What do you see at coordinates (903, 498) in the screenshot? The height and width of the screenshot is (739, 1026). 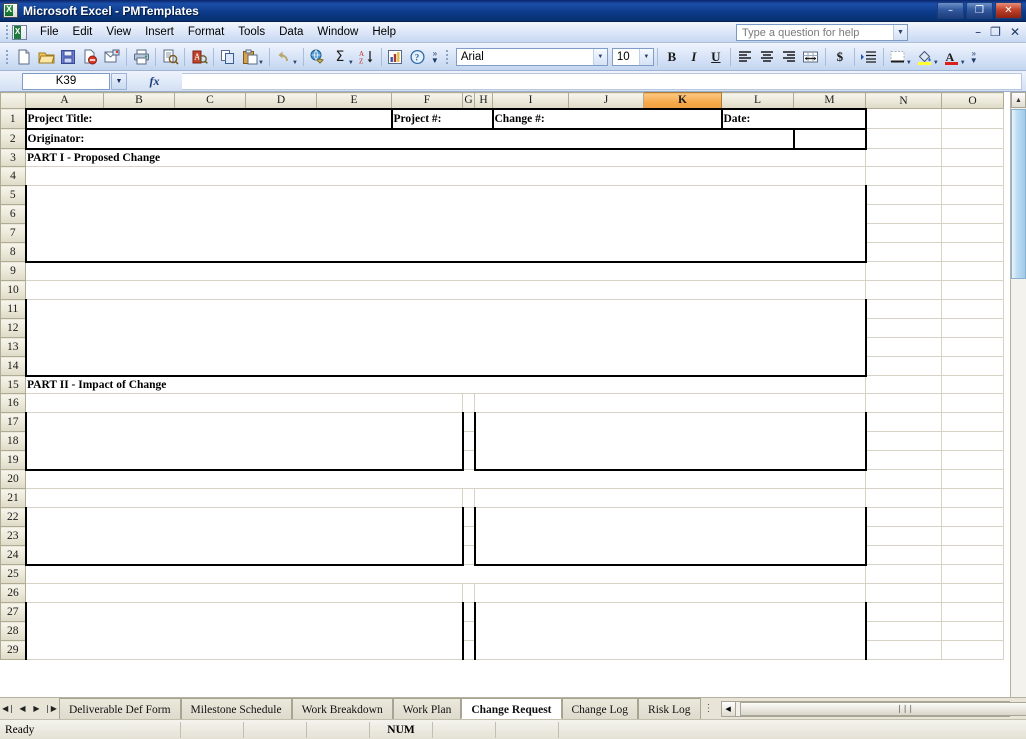 I see `cell-n21` at bounding box center [903, 498].